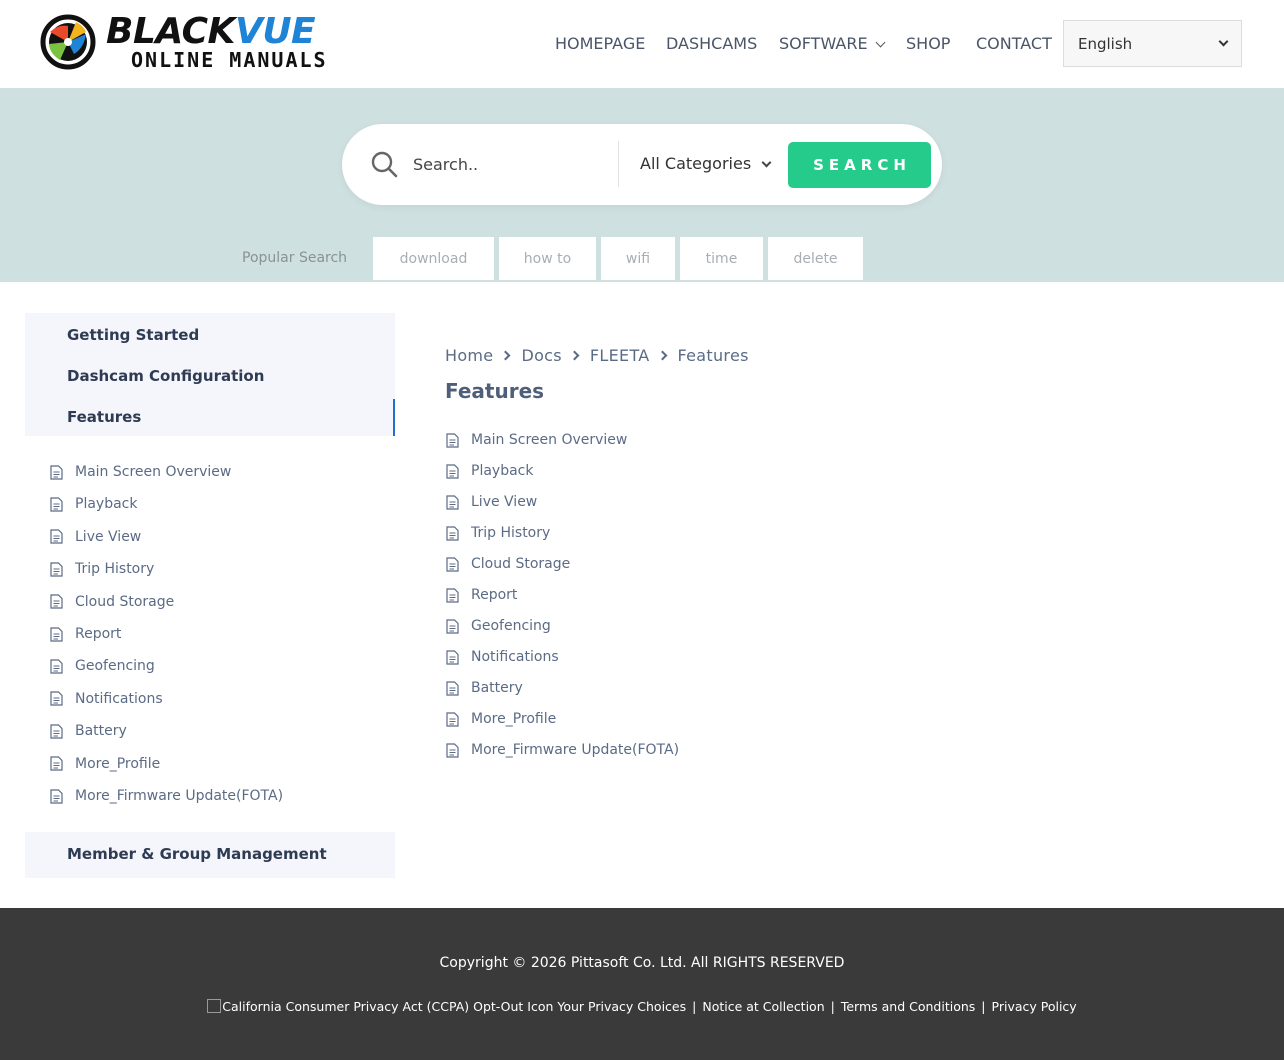 This screenshot has height=1060, width=1284. What do you see at coordinates (85, 634) in the screenshot?
I see `sidebar-doc-item: Report` at bounding box center [85, 634].